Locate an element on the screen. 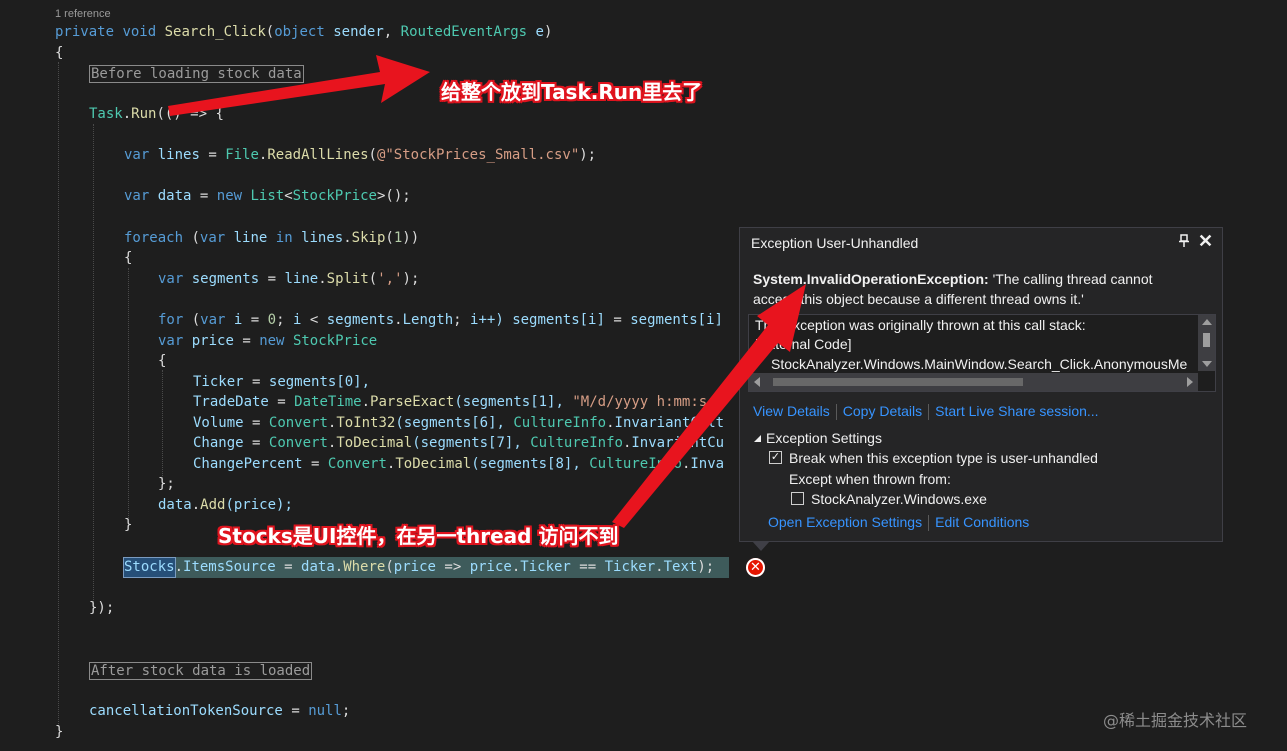  arrow-bottom is located at coordinates (709, 406).